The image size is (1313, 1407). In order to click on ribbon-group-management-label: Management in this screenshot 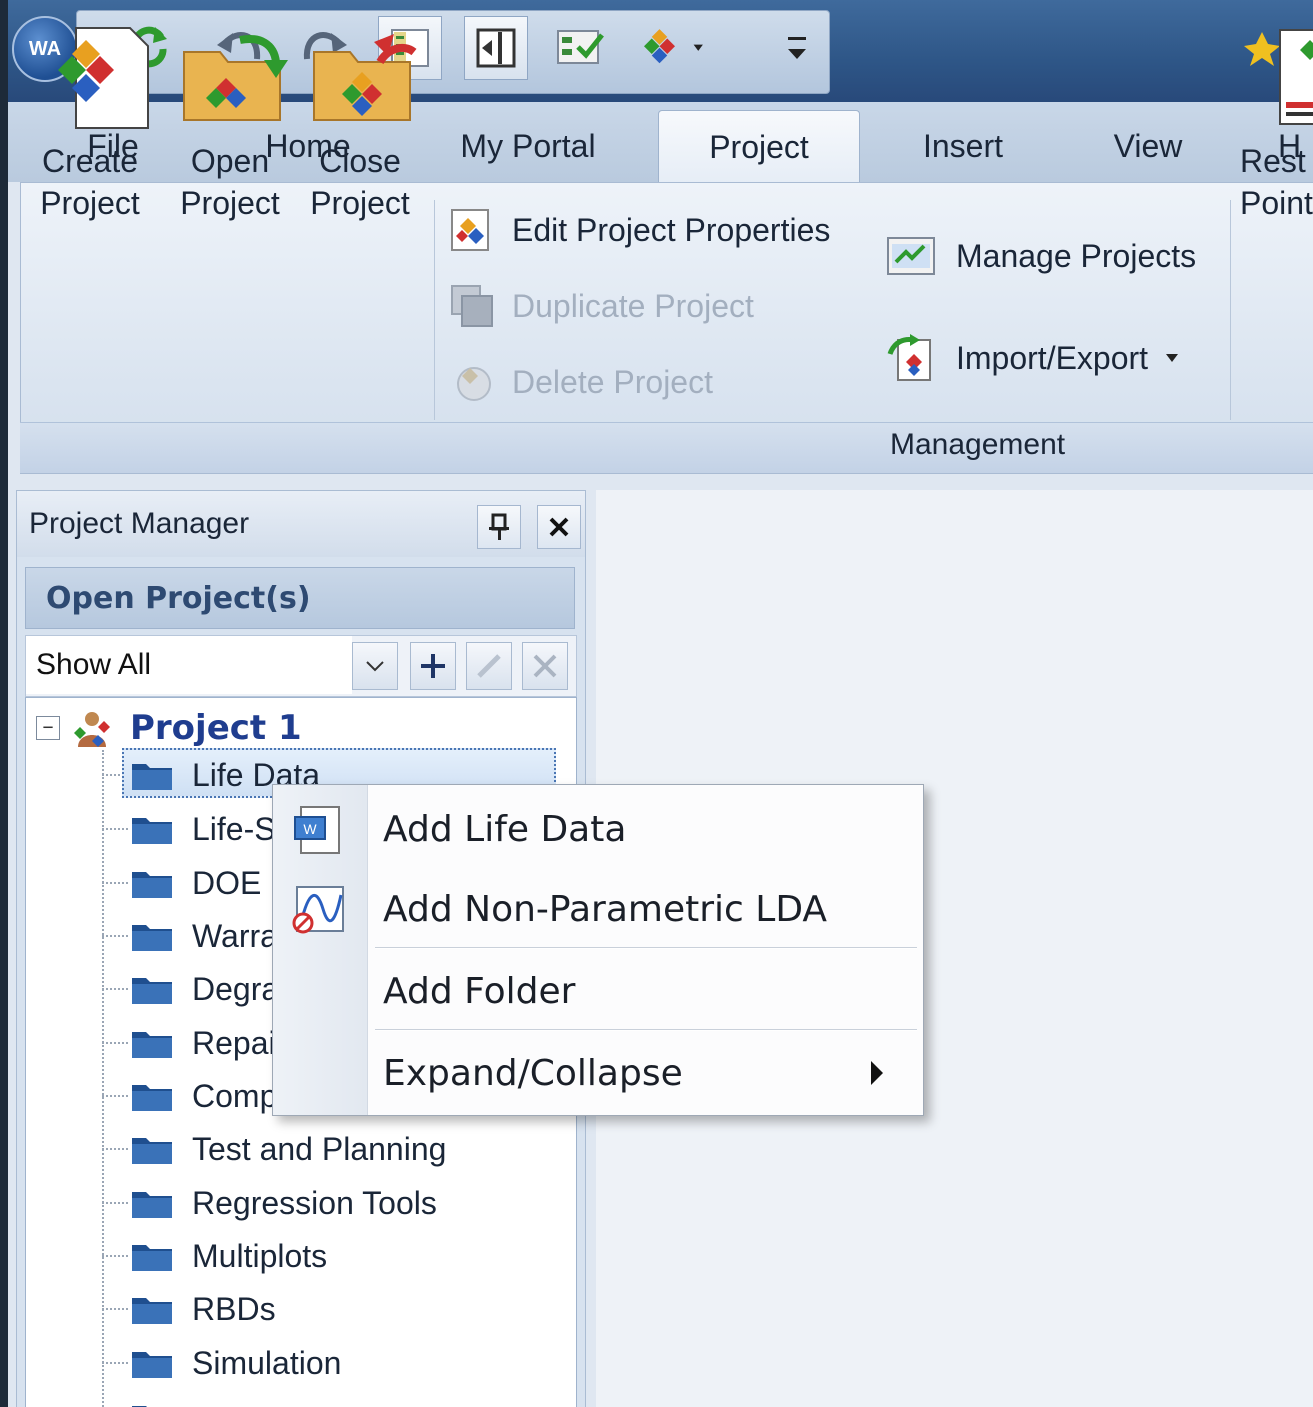, I will do `click(978, 444)`.